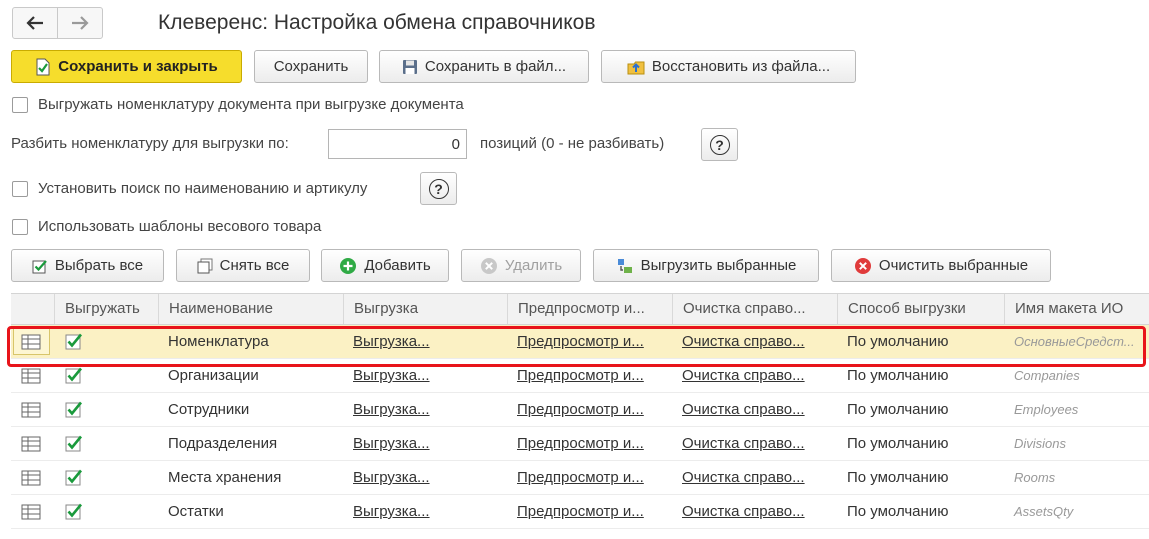 This screenshot has width=1149, height=539. Describe the element at coordinates (1044, 511) in the screenshot. I see `cell-layout: AssetsQty` at that location.